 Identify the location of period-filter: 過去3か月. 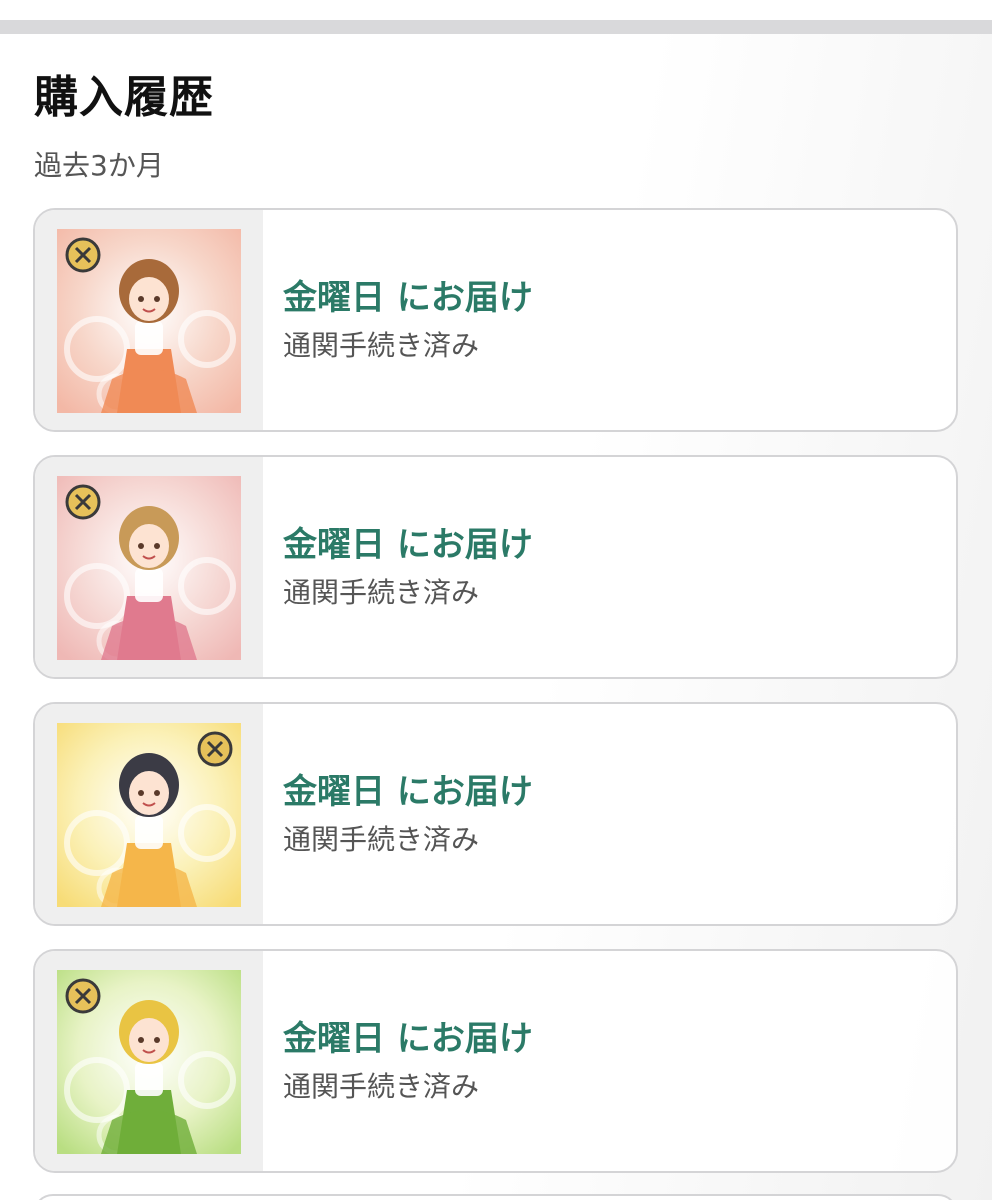
(99, 166).